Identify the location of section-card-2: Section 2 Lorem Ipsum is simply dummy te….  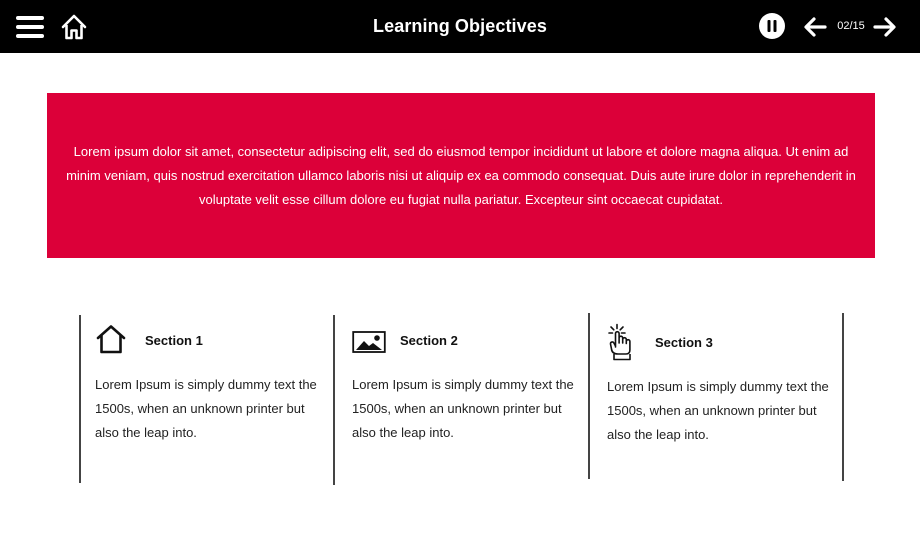
(472, 398).